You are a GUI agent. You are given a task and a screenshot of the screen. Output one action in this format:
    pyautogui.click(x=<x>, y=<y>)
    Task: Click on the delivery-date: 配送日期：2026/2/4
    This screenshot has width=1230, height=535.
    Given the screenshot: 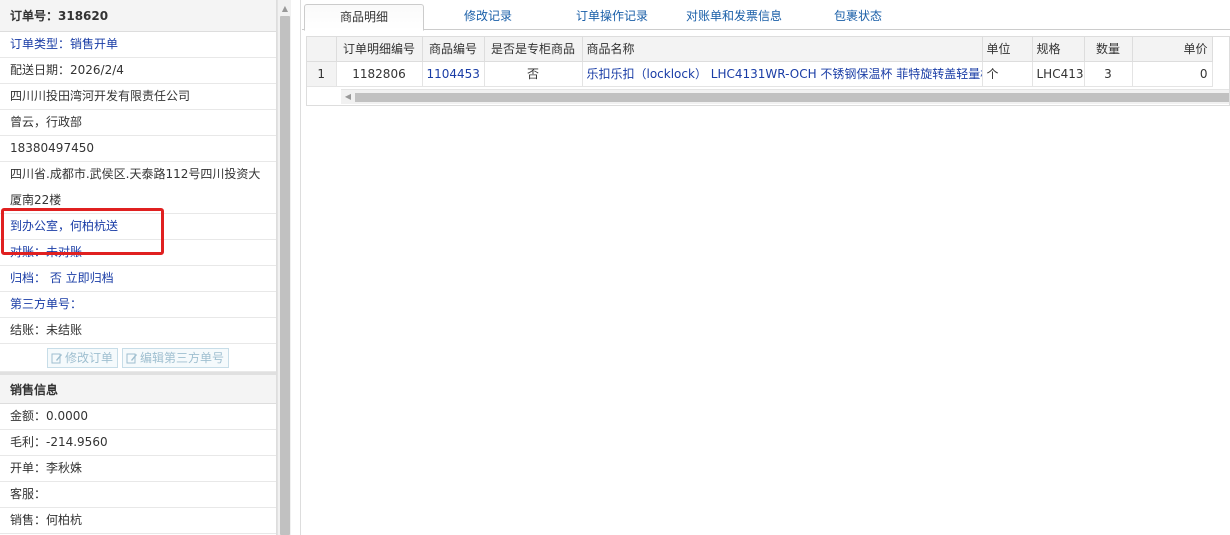 What is the action you would take?
    pyautogui.click(x=138, y=71)
    